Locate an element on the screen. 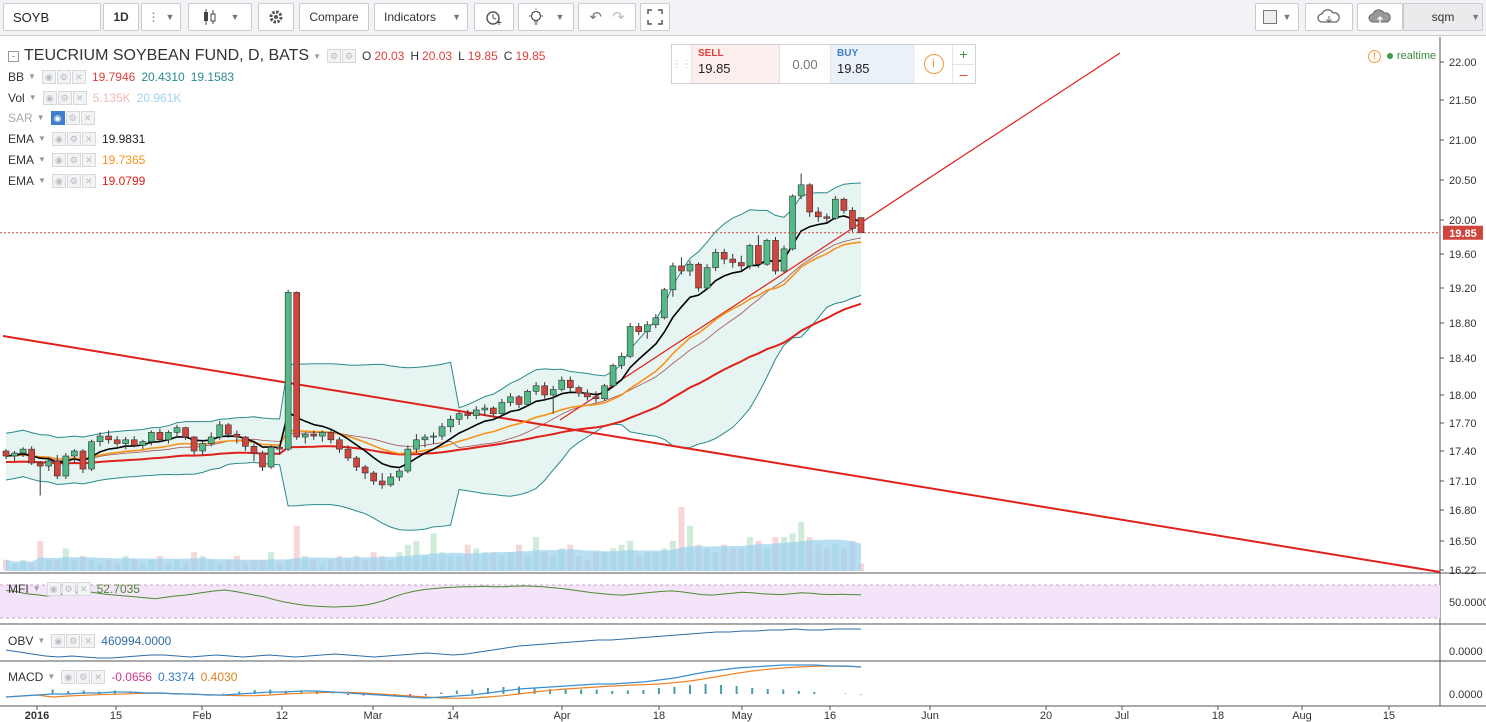 The height and width of the screenshot is (722, 1486). legend-mfi: MFI ▼ ◉ ⚙ ✕ 52.7035 is located at coordinates (77, 589).